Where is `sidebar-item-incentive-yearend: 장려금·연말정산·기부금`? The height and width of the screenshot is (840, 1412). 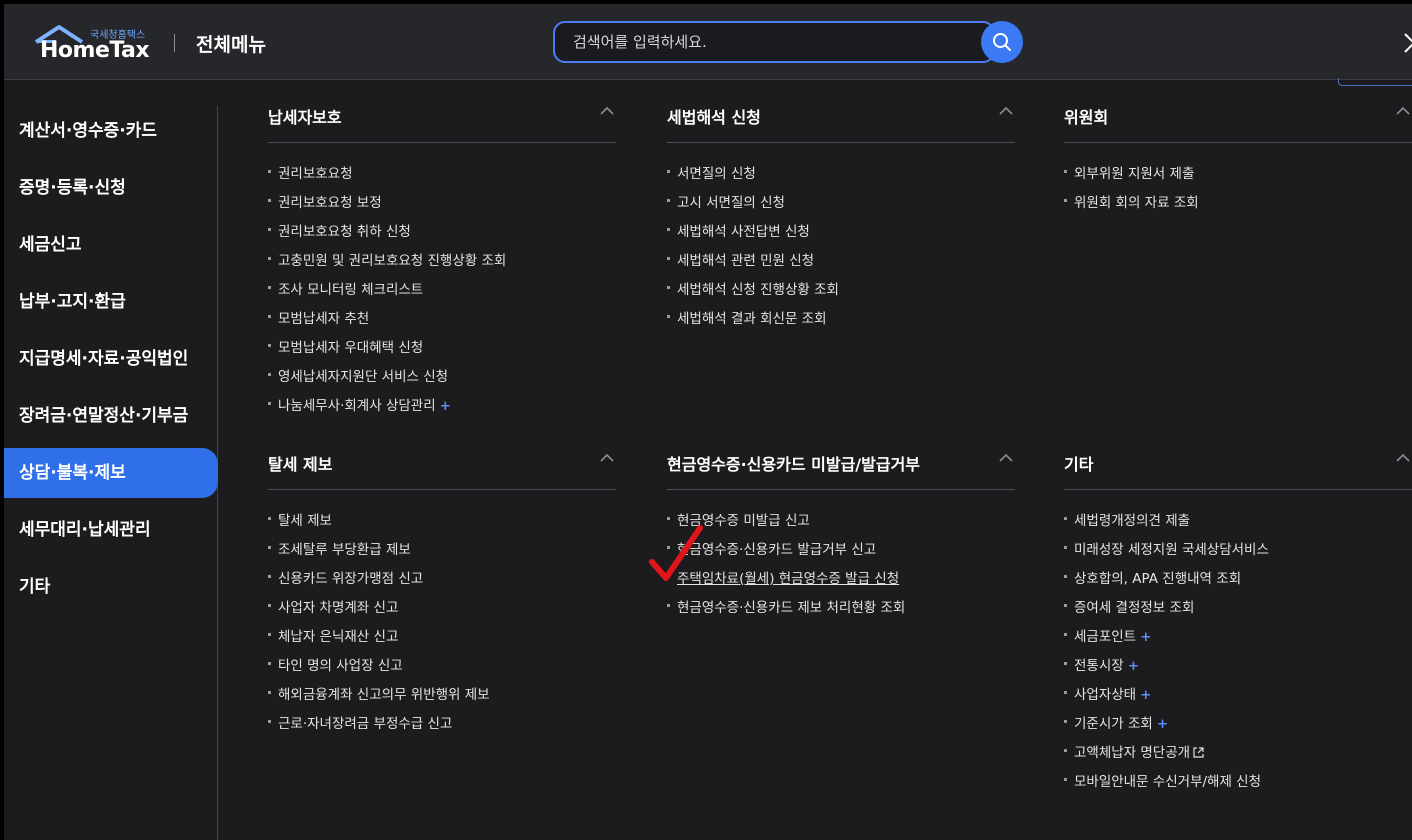
sidebar-item-incentive-yearend: 장려금·연말정산·기부금 is located at coordinates (111, 416).